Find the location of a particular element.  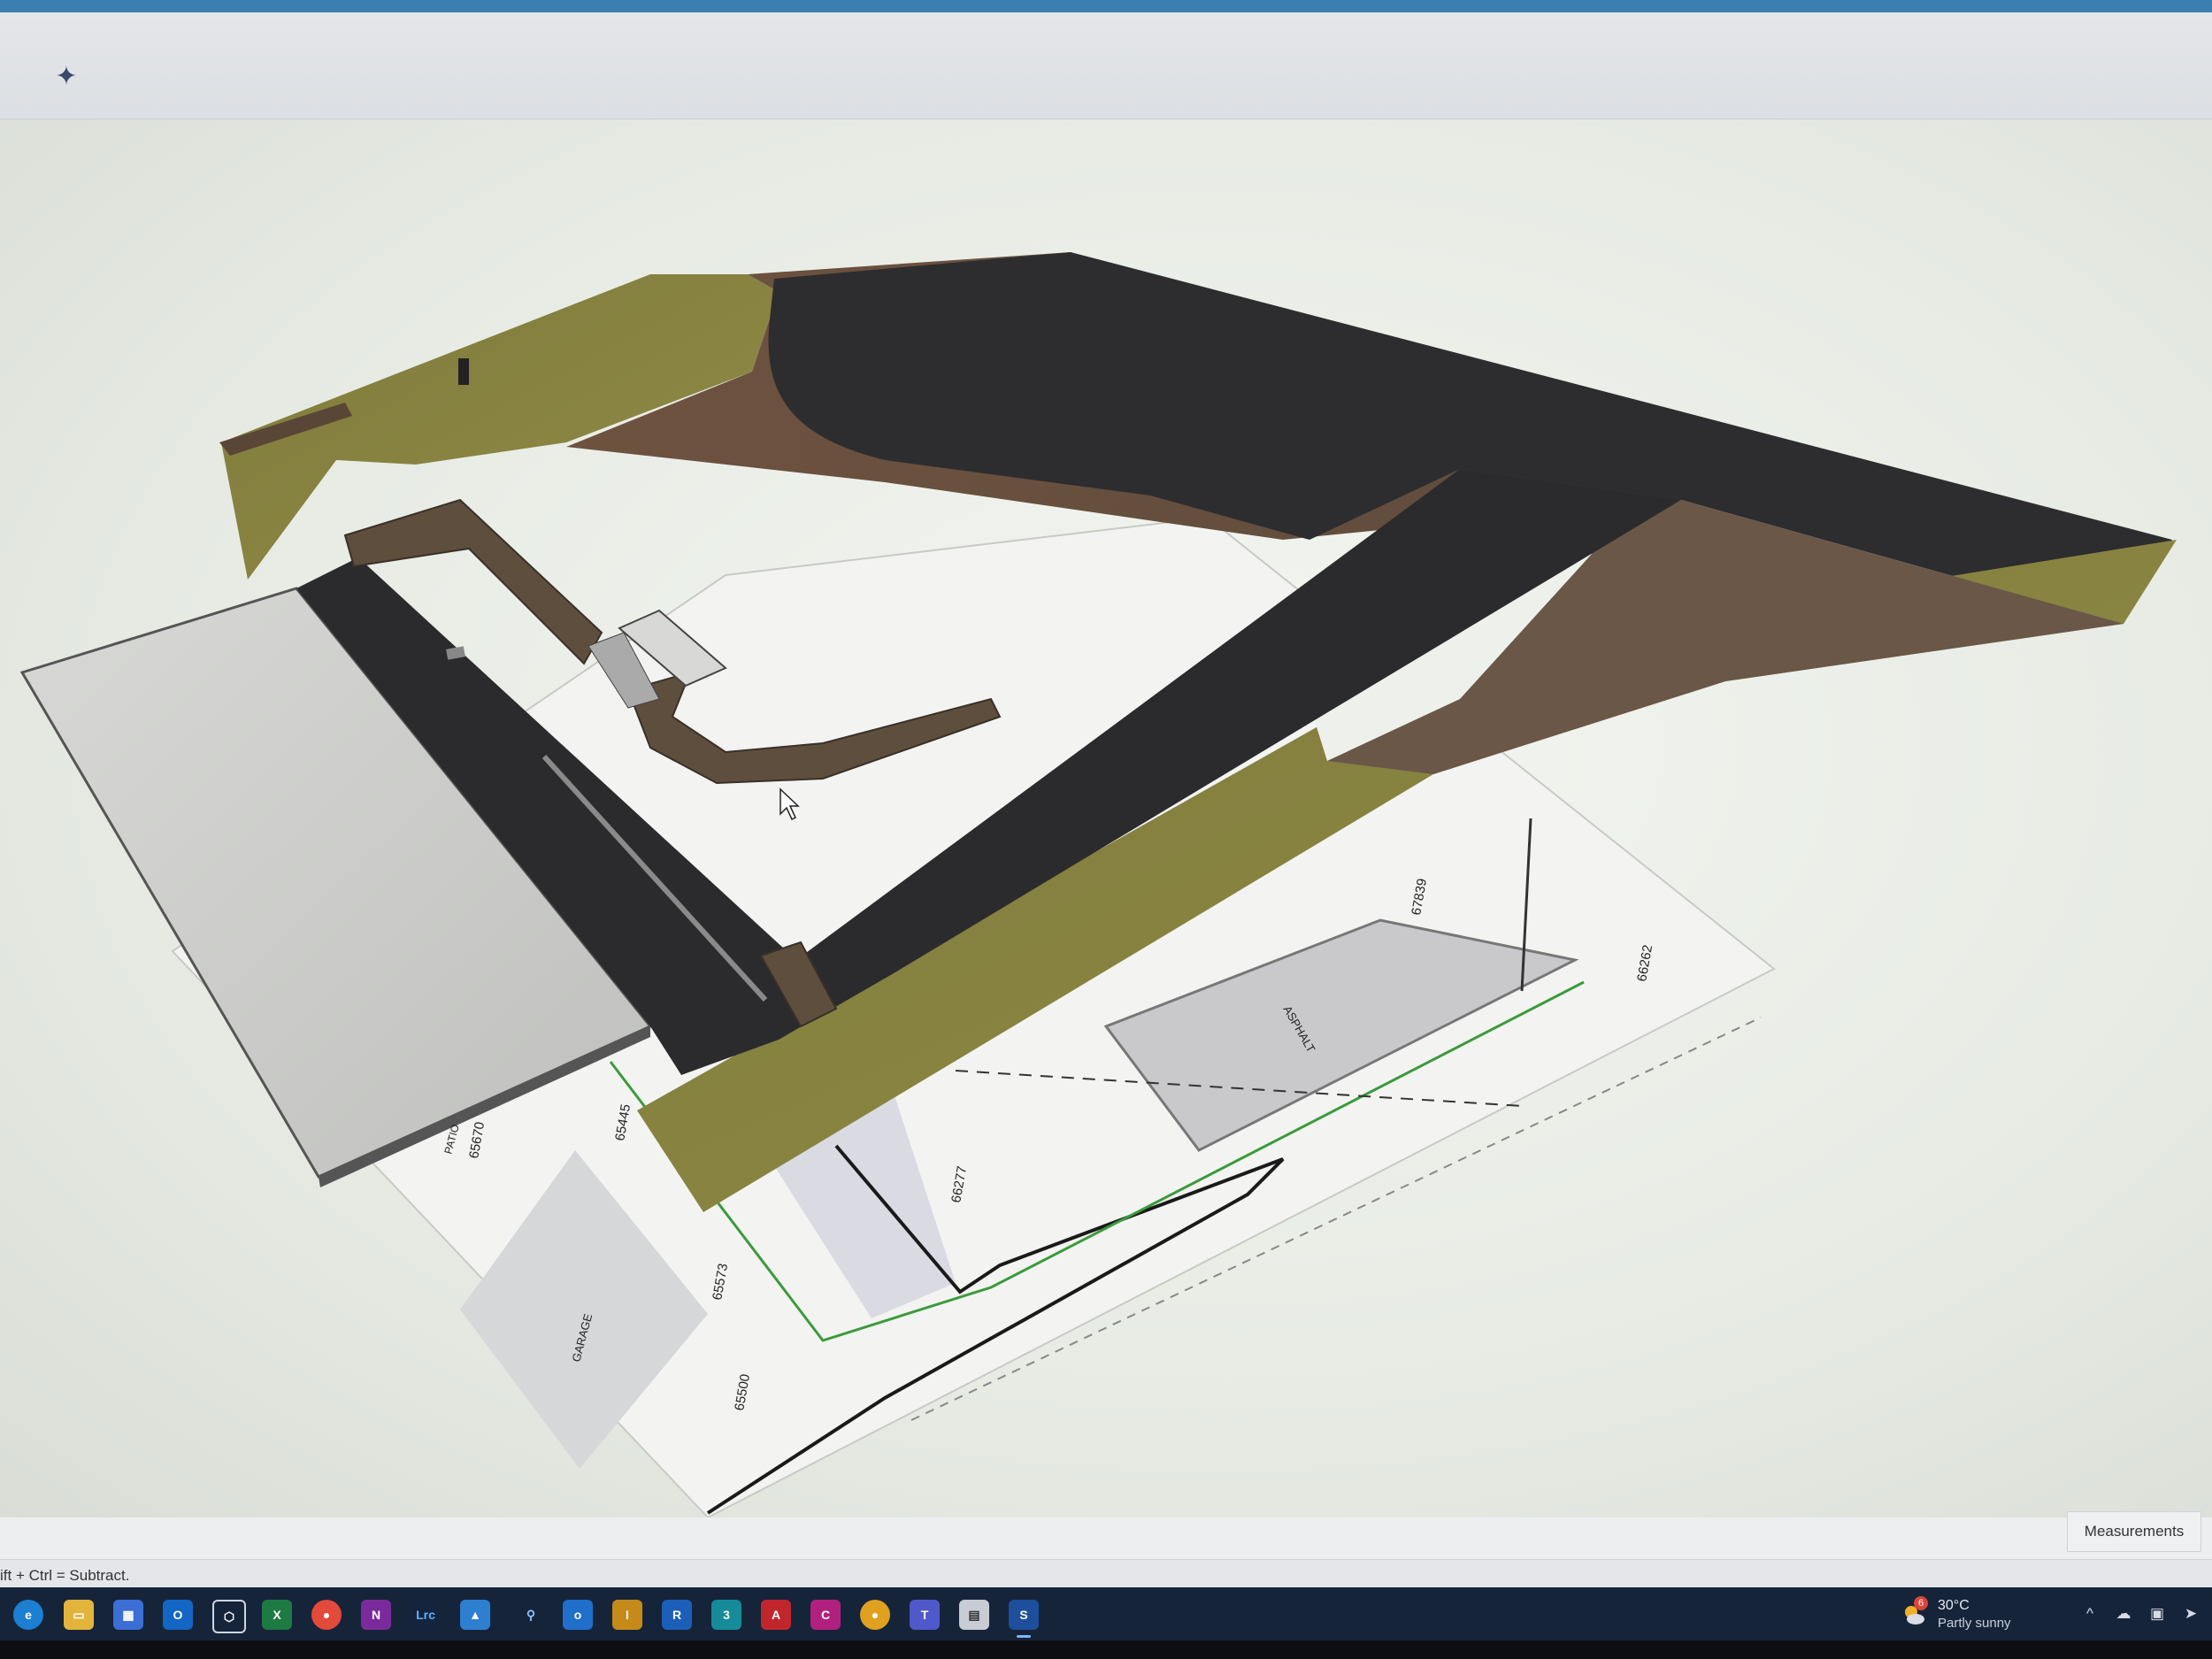

window-top-edge is located at coordinates (1106, 6).